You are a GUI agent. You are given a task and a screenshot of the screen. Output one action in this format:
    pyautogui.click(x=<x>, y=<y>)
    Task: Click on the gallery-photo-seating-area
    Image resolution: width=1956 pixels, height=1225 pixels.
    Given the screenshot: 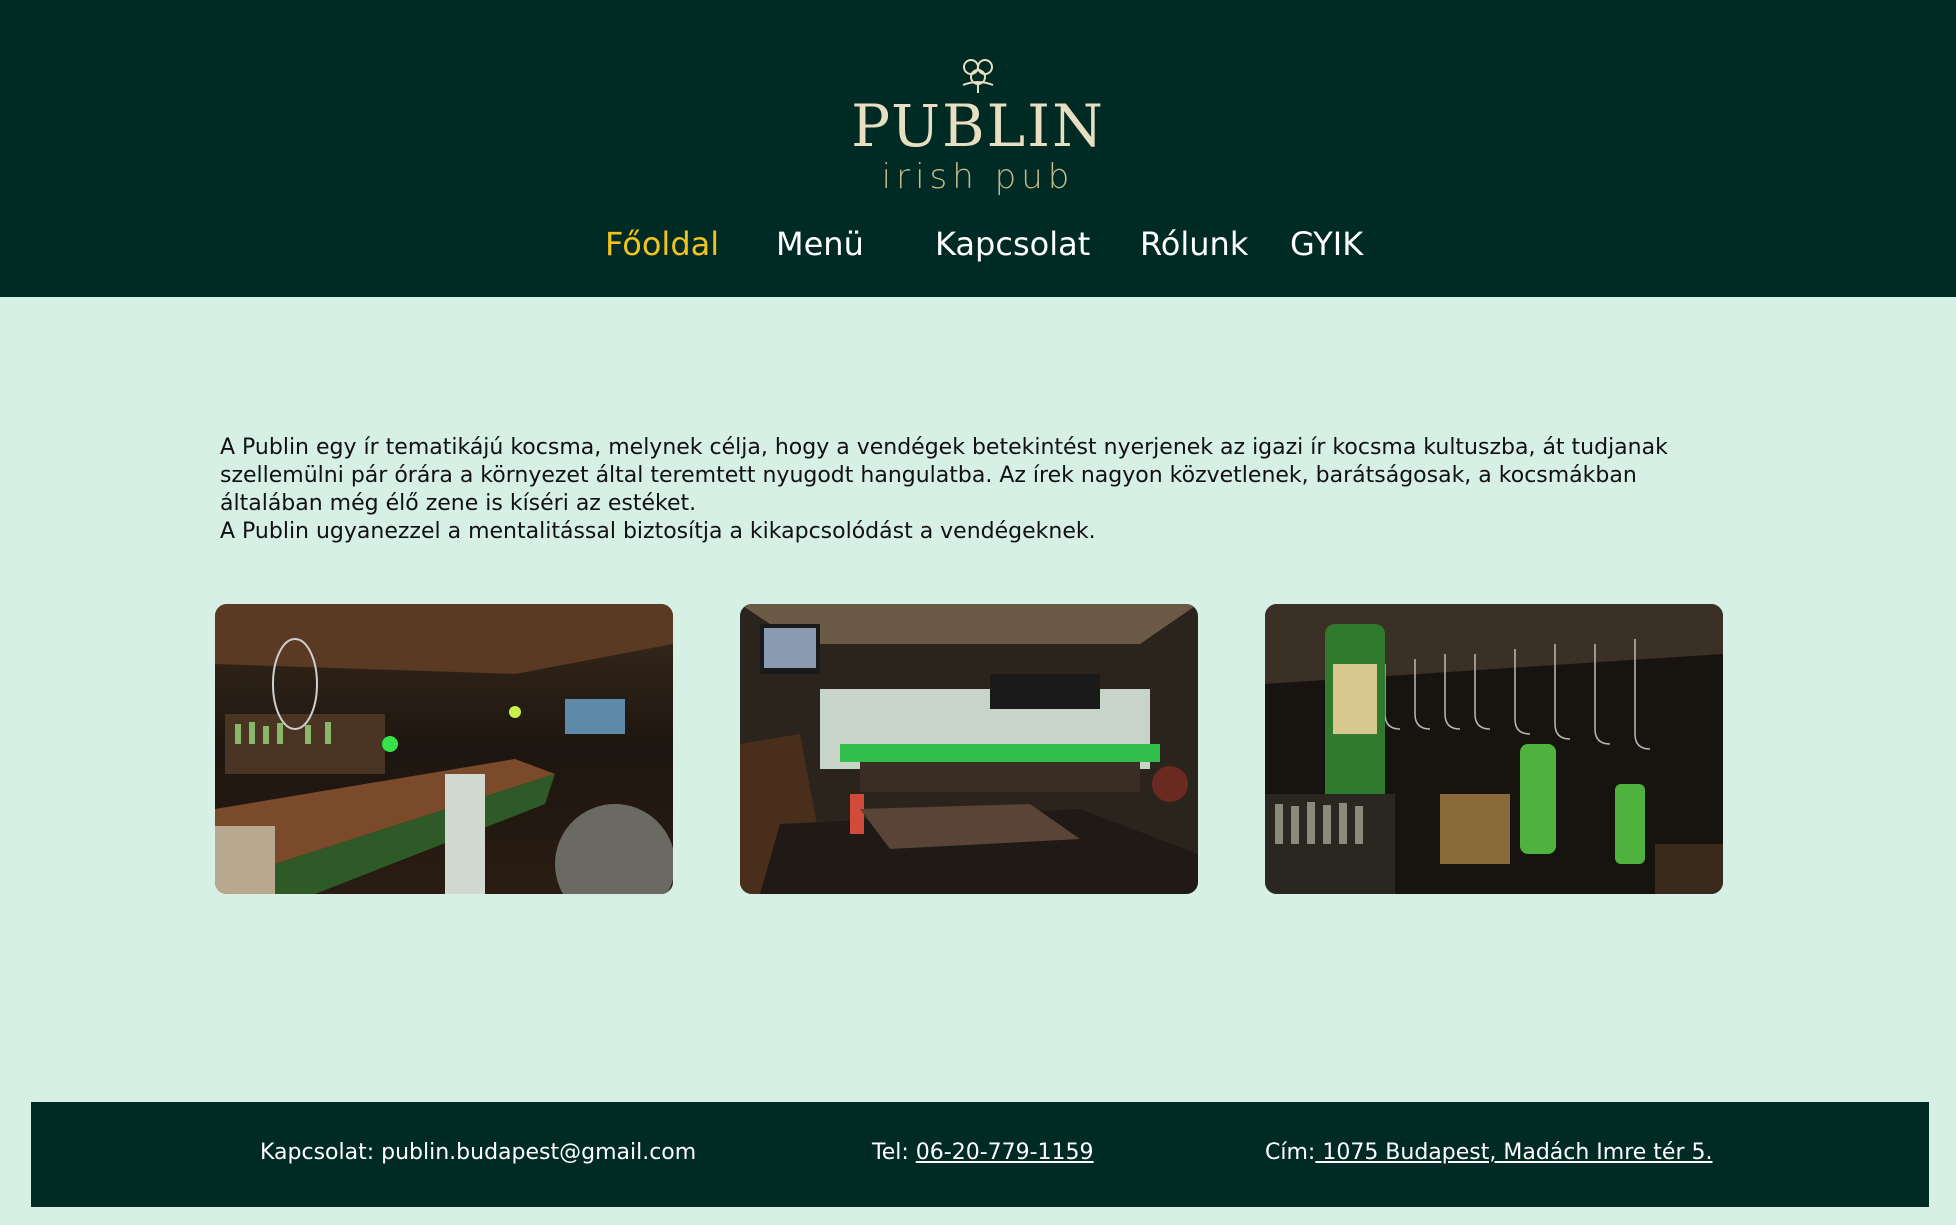 What is the action you would take?
    pyautogui.click(x=969, y=749)
    